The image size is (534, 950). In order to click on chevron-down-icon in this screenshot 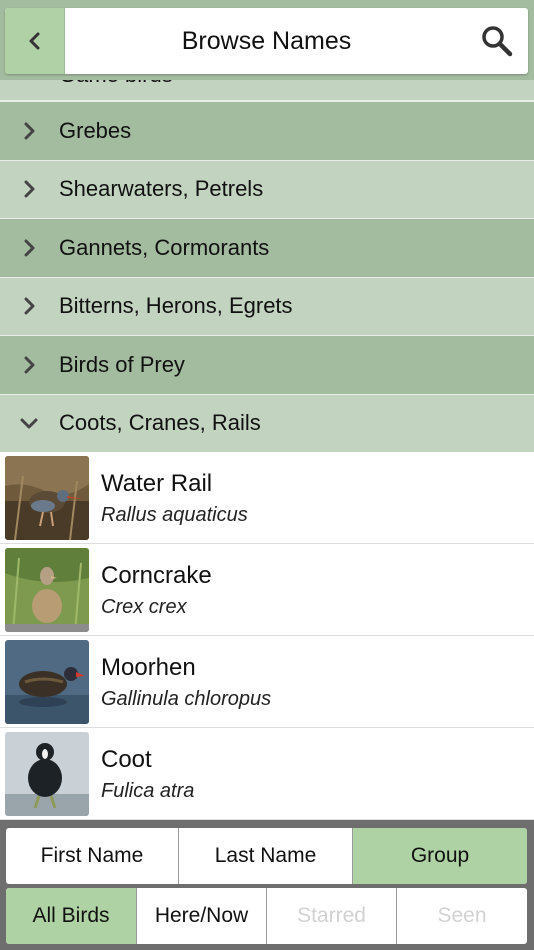, I will do `click(29, 423)`.